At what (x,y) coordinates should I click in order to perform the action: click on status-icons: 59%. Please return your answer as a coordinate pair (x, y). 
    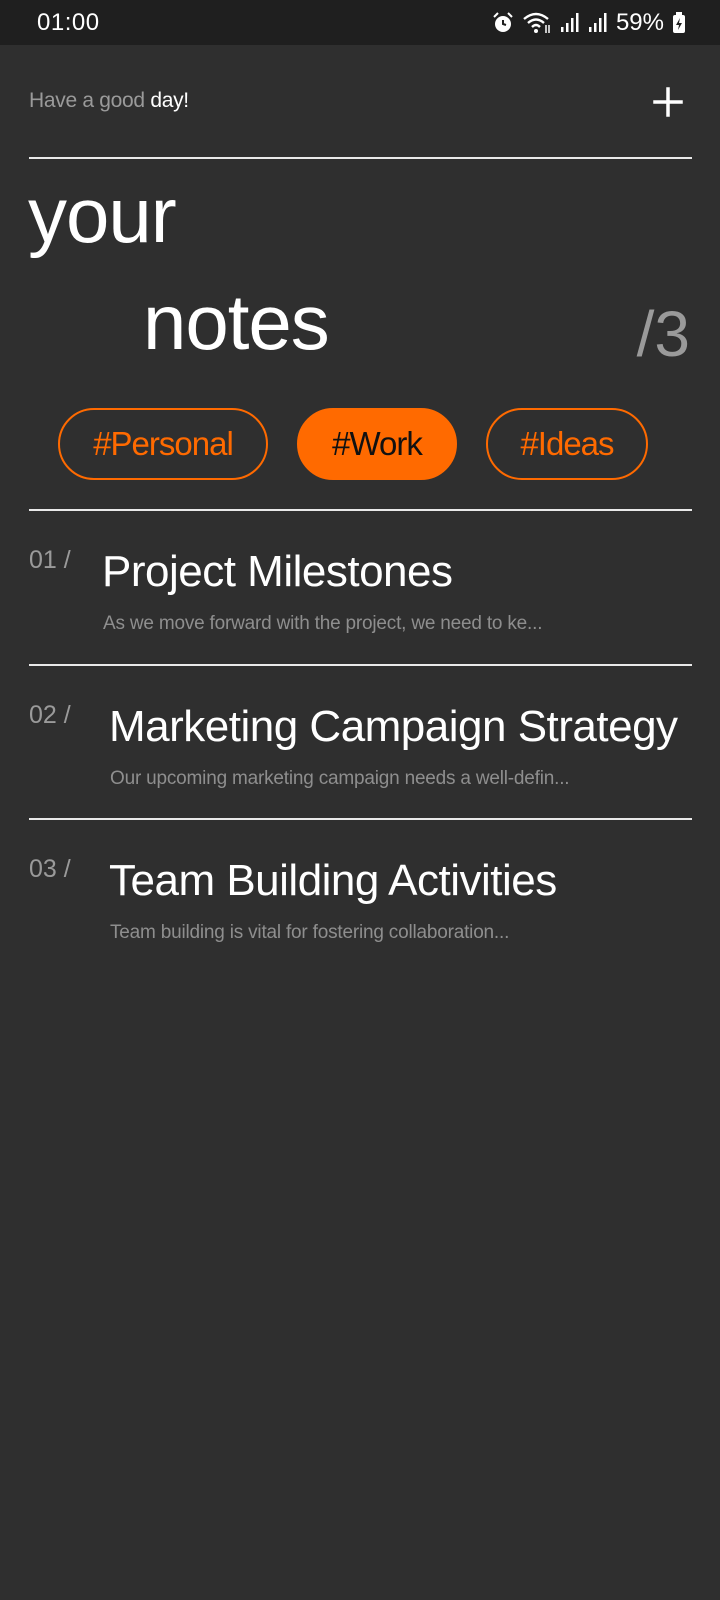
    Looking at the image, I should click on (589, 23).